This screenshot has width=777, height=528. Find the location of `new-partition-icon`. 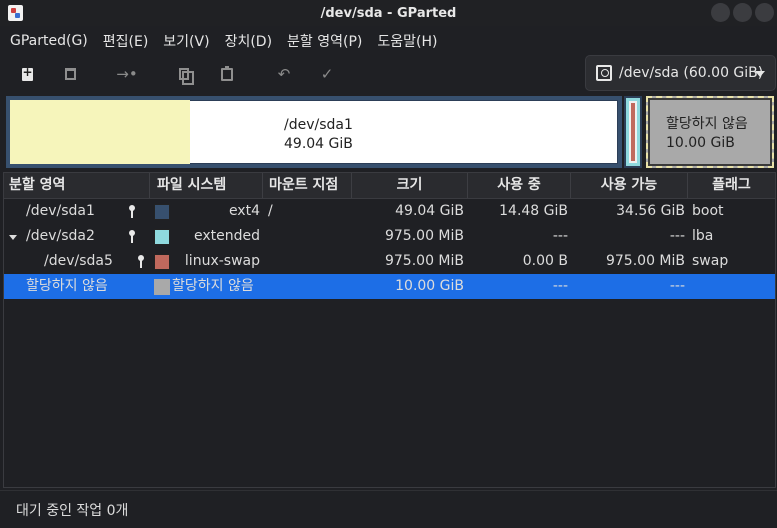

new-partition-icon is located at coordinates (27, 73).